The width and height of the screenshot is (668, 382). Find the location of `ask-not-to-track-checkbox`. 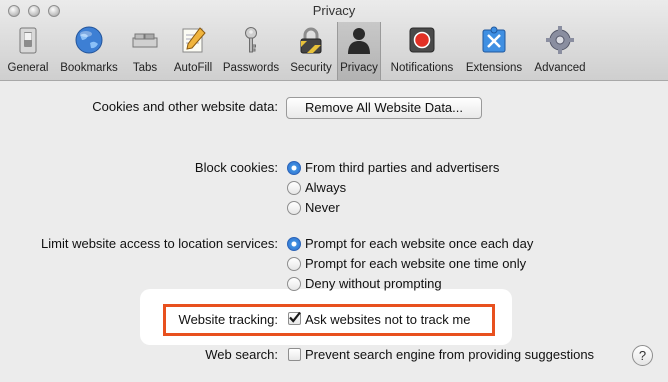

ask-not-to-track-checkbox is located at coordinates (294, 318).